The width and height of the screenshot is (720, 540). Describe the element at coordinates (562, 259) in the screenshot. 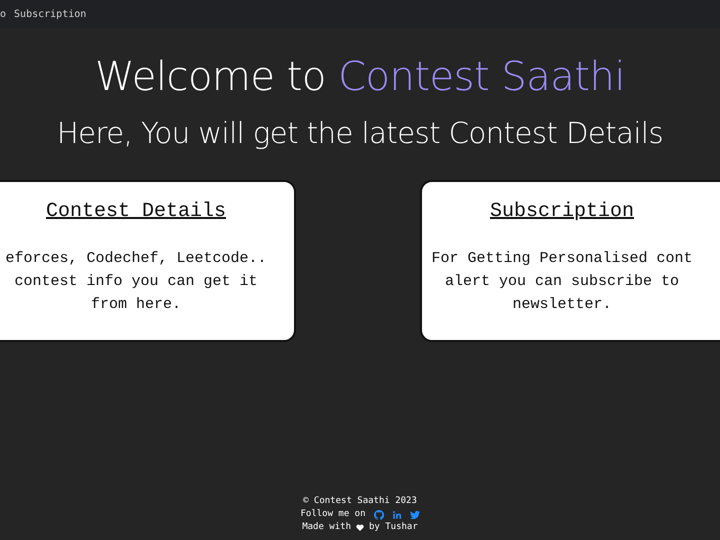

I see `card-text: For Getting Personalised cont` at that location.